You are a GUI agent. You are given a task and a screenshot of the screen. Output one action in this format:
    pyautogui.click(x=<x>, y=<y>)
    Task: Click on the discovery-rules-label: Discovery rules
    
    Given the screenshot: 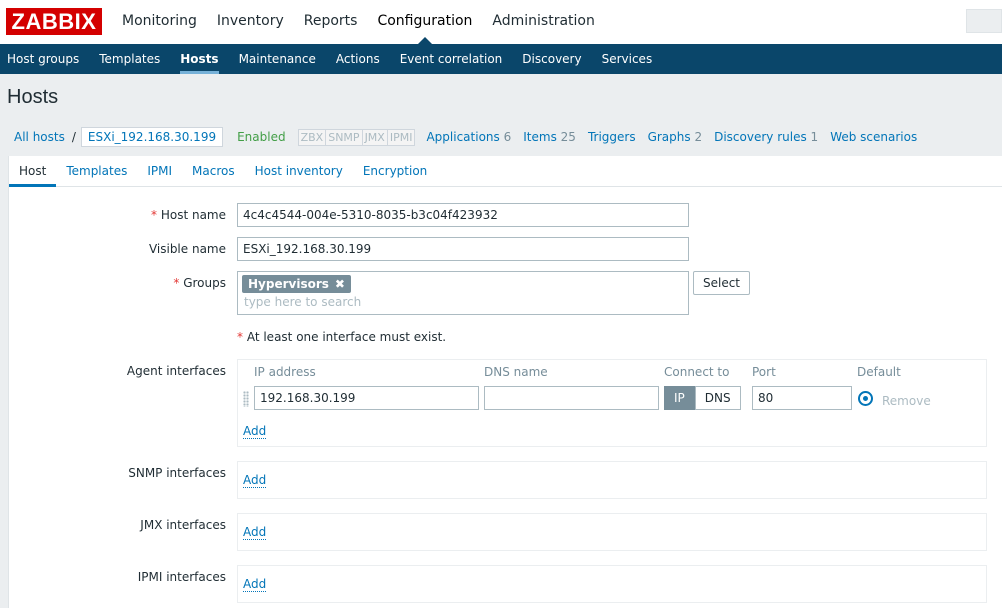 What is the action you would take?
    pyautogui.click(x=760, y=137)
    